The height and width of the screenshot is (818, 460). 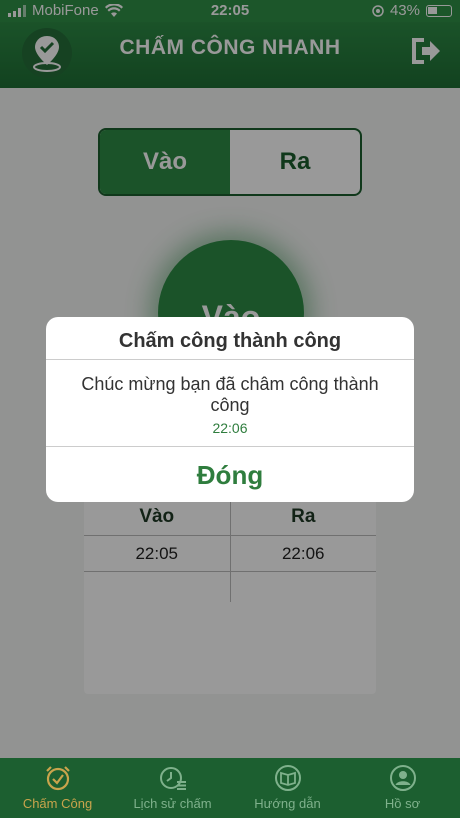 I want to click on tab-cham-cong: Chấm Công, so click(x=57, y=788).